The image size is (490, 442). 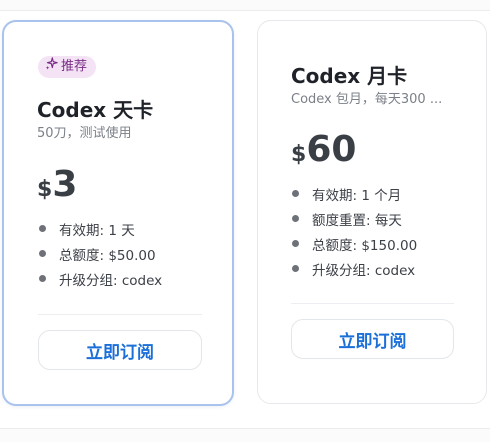 I want to click on bottom-divider-strip, so click(x=245, y=435).